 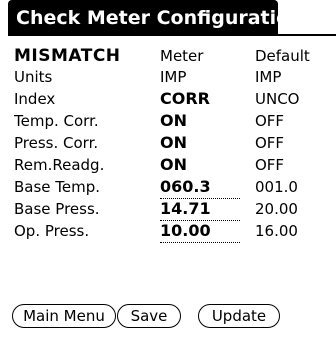 What do you see at coordinates (268, 77) in the screenshot?
I see `default-value: IMP` at bounding box center [268, 77].